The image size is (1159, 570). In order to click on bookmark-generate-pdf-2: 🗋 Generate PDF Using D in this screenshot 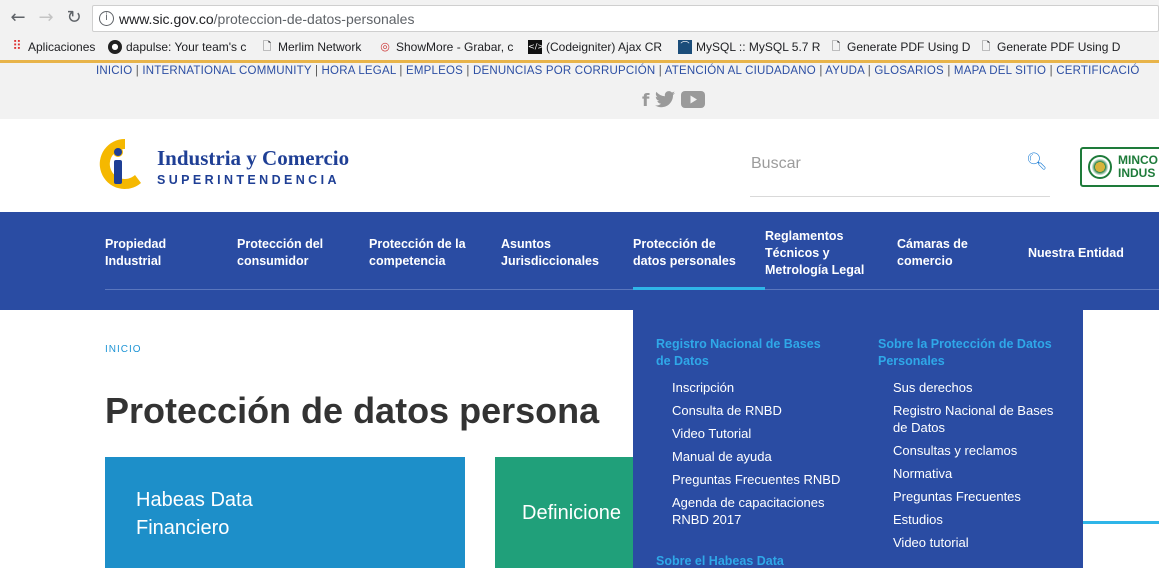, I will do `click(1050, 47)`.